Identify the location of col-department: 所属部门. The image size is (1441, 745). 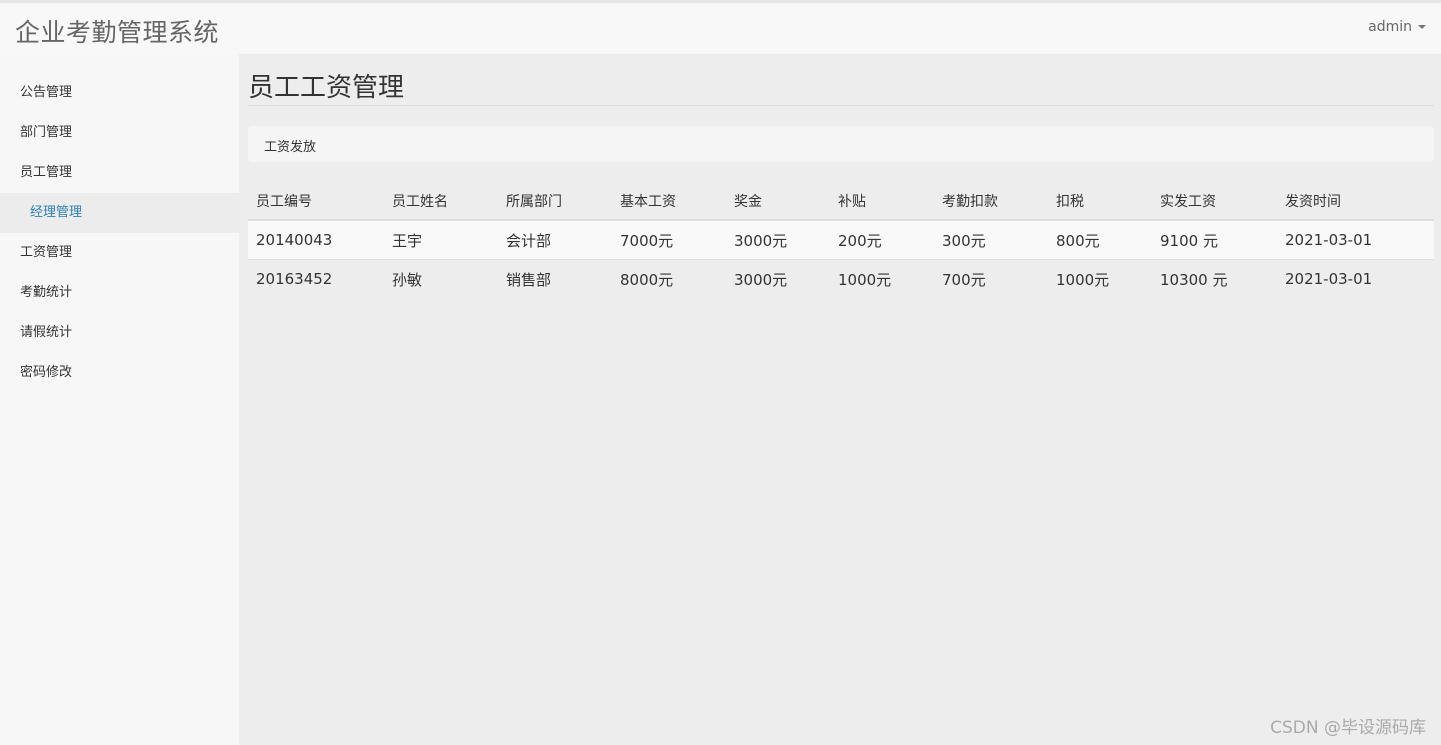
(555, 201).